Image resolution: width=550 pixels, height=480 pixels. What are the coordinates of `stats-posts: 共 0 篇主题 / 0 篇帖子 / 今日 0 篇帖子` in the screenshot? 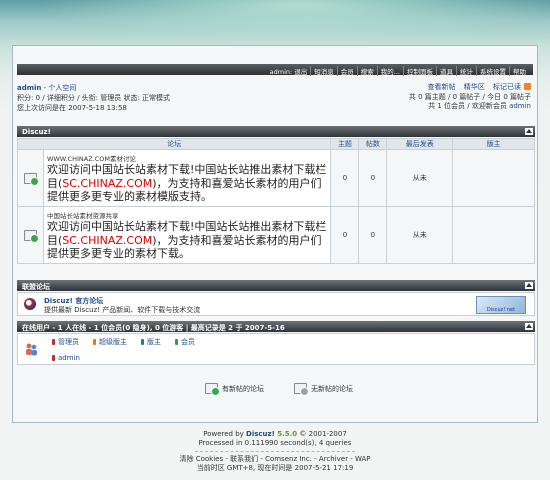 It's located at (469, 96).